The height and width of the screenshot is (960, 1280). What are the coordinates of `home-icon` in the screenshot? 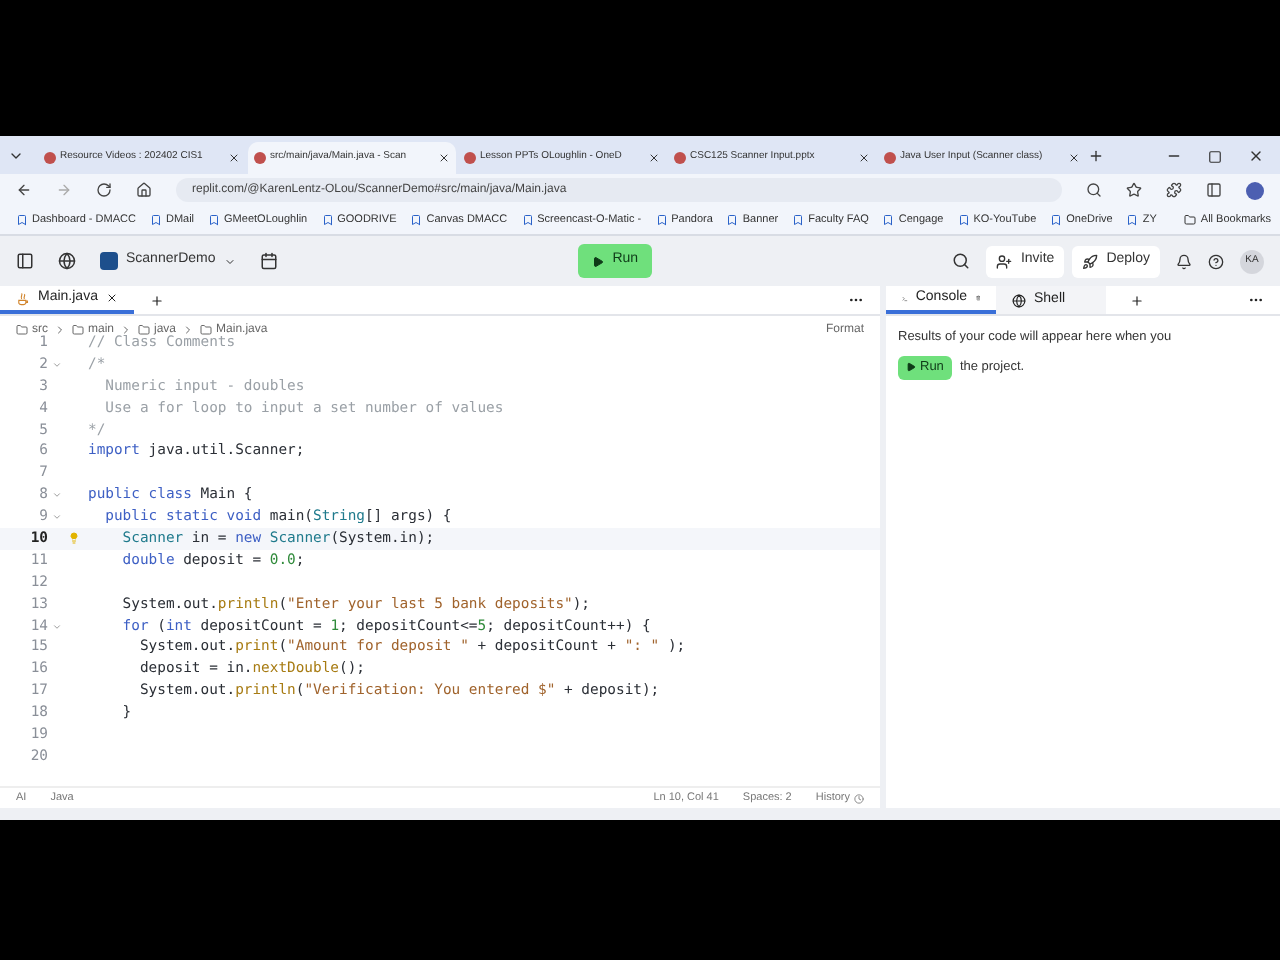 It's located at (144, 190).